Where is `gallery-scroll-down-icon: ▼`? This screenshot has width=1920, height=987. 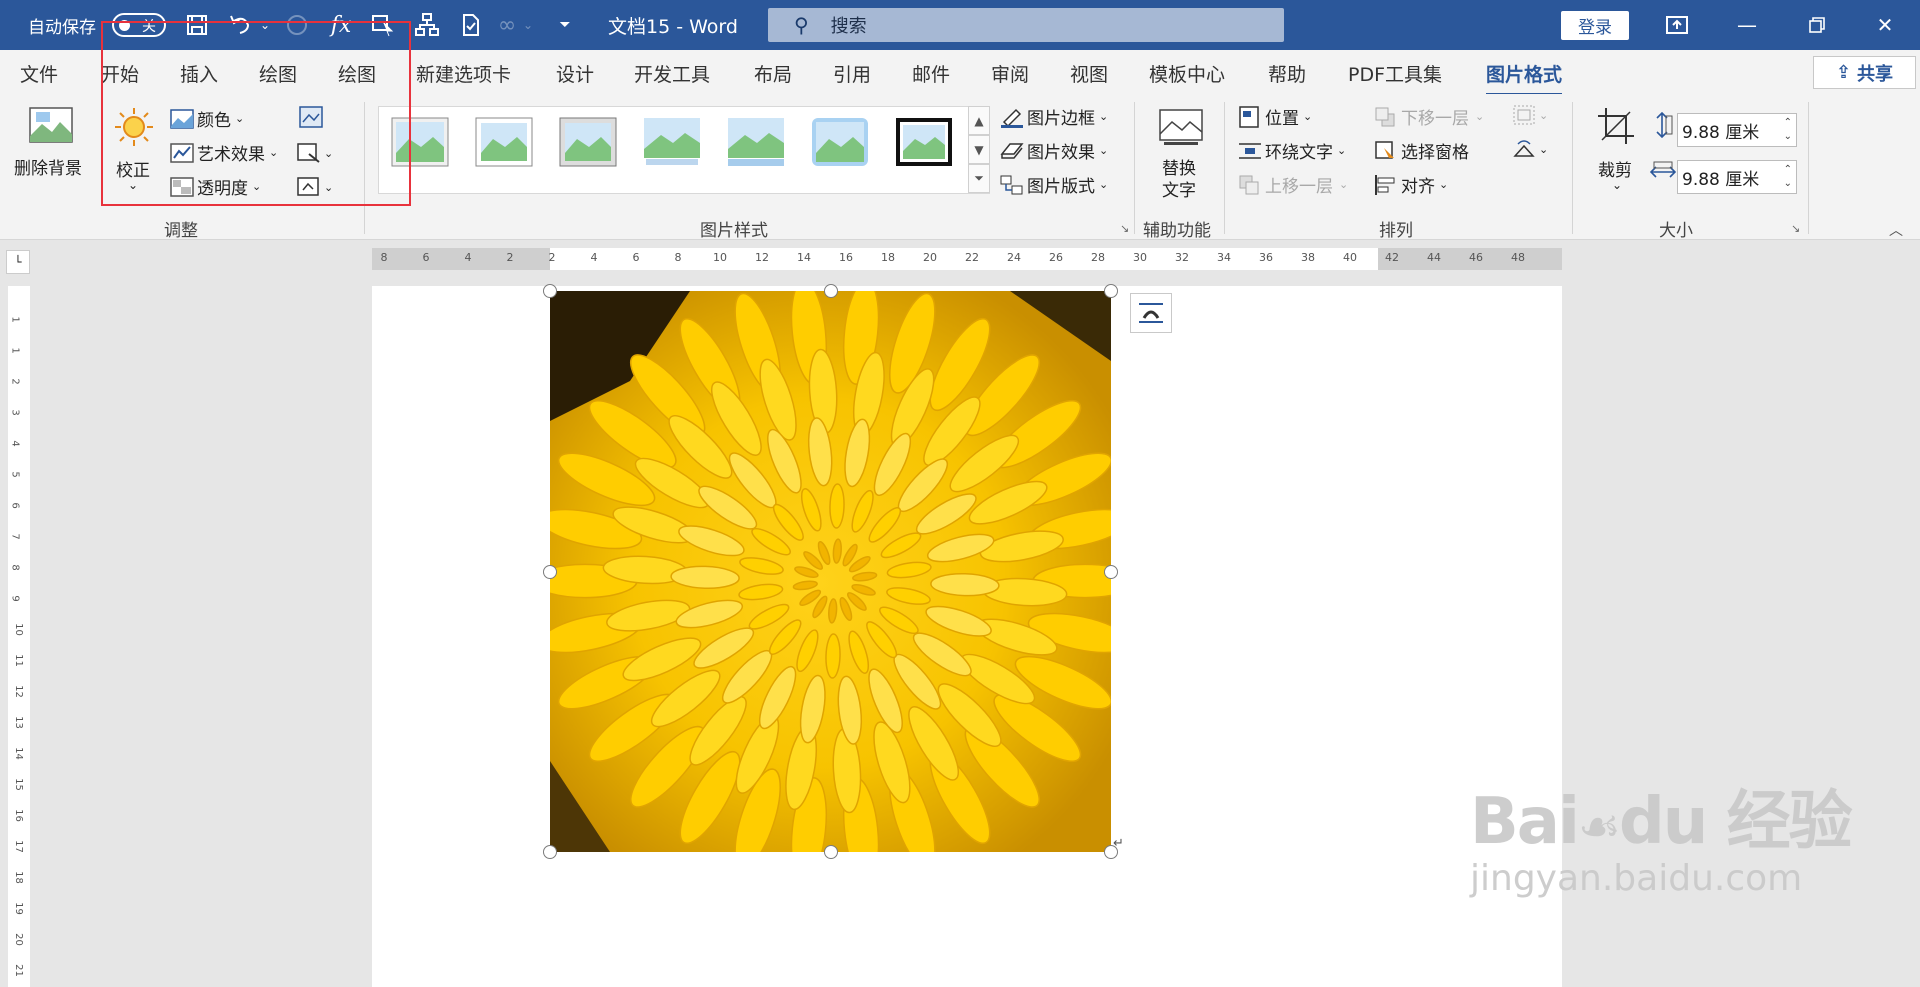 gallery-scroll-down-icon: ▼ is located at coordinates (979, 149).